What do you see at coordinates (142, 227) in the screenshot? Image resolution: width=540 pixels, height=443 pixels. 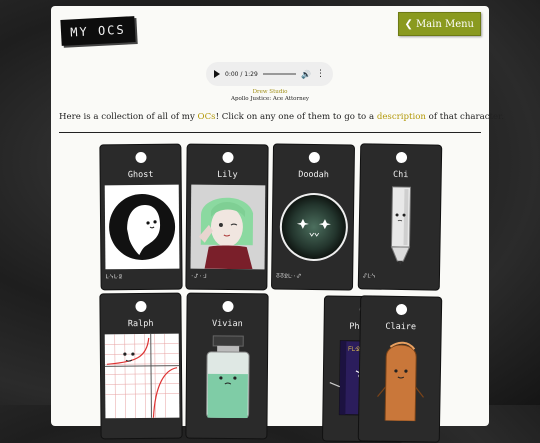 I see `ghost-art` at bounding box center [142, 227].